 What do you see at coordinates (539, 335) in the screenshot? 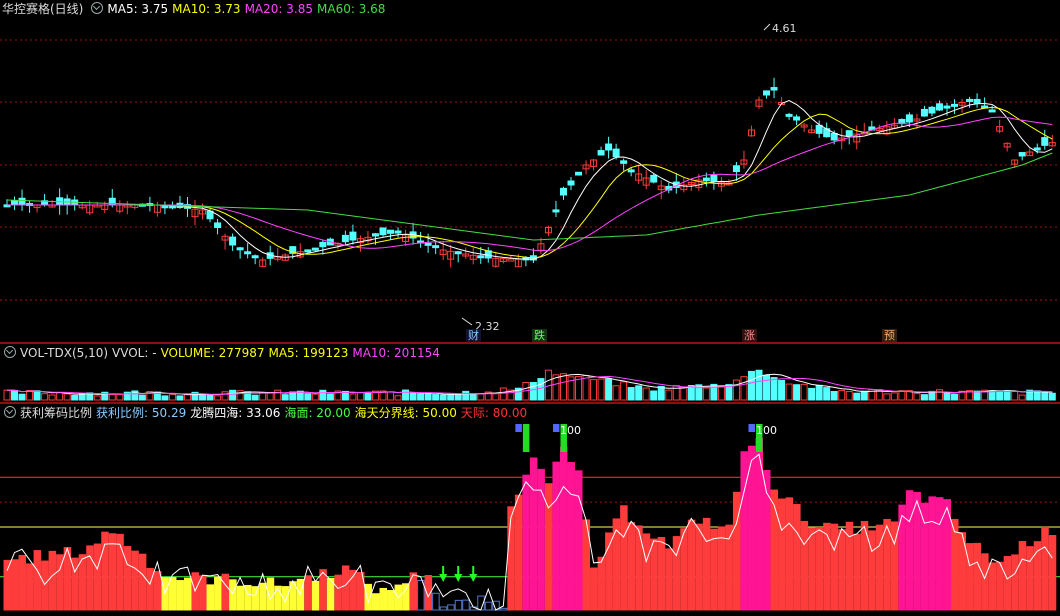
I see `marker-die: 跌` at bounding box center [539, 335].